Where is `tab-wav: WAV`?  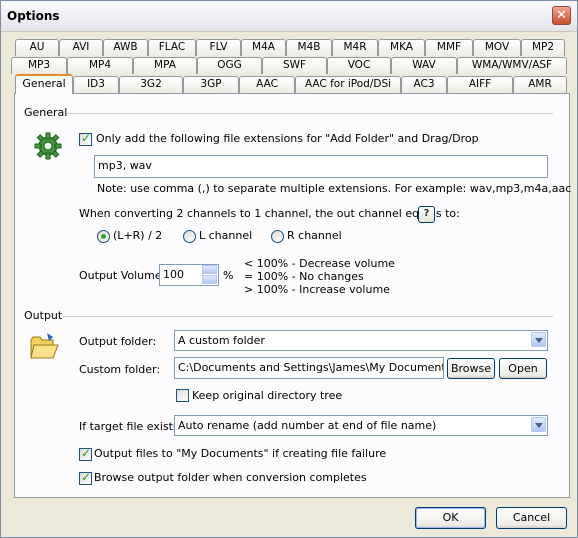 tab-wav: WAV is located at coordinates (424, 65).